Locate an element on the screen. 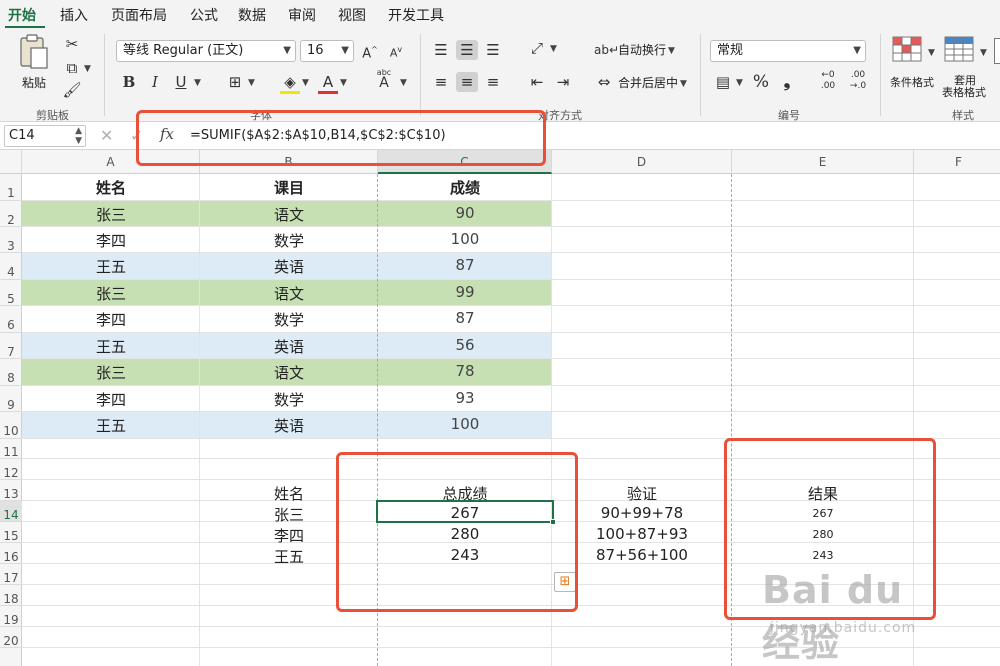 The image size is (1000, 666). column-header-d: D is located at coordinates (642, 162).